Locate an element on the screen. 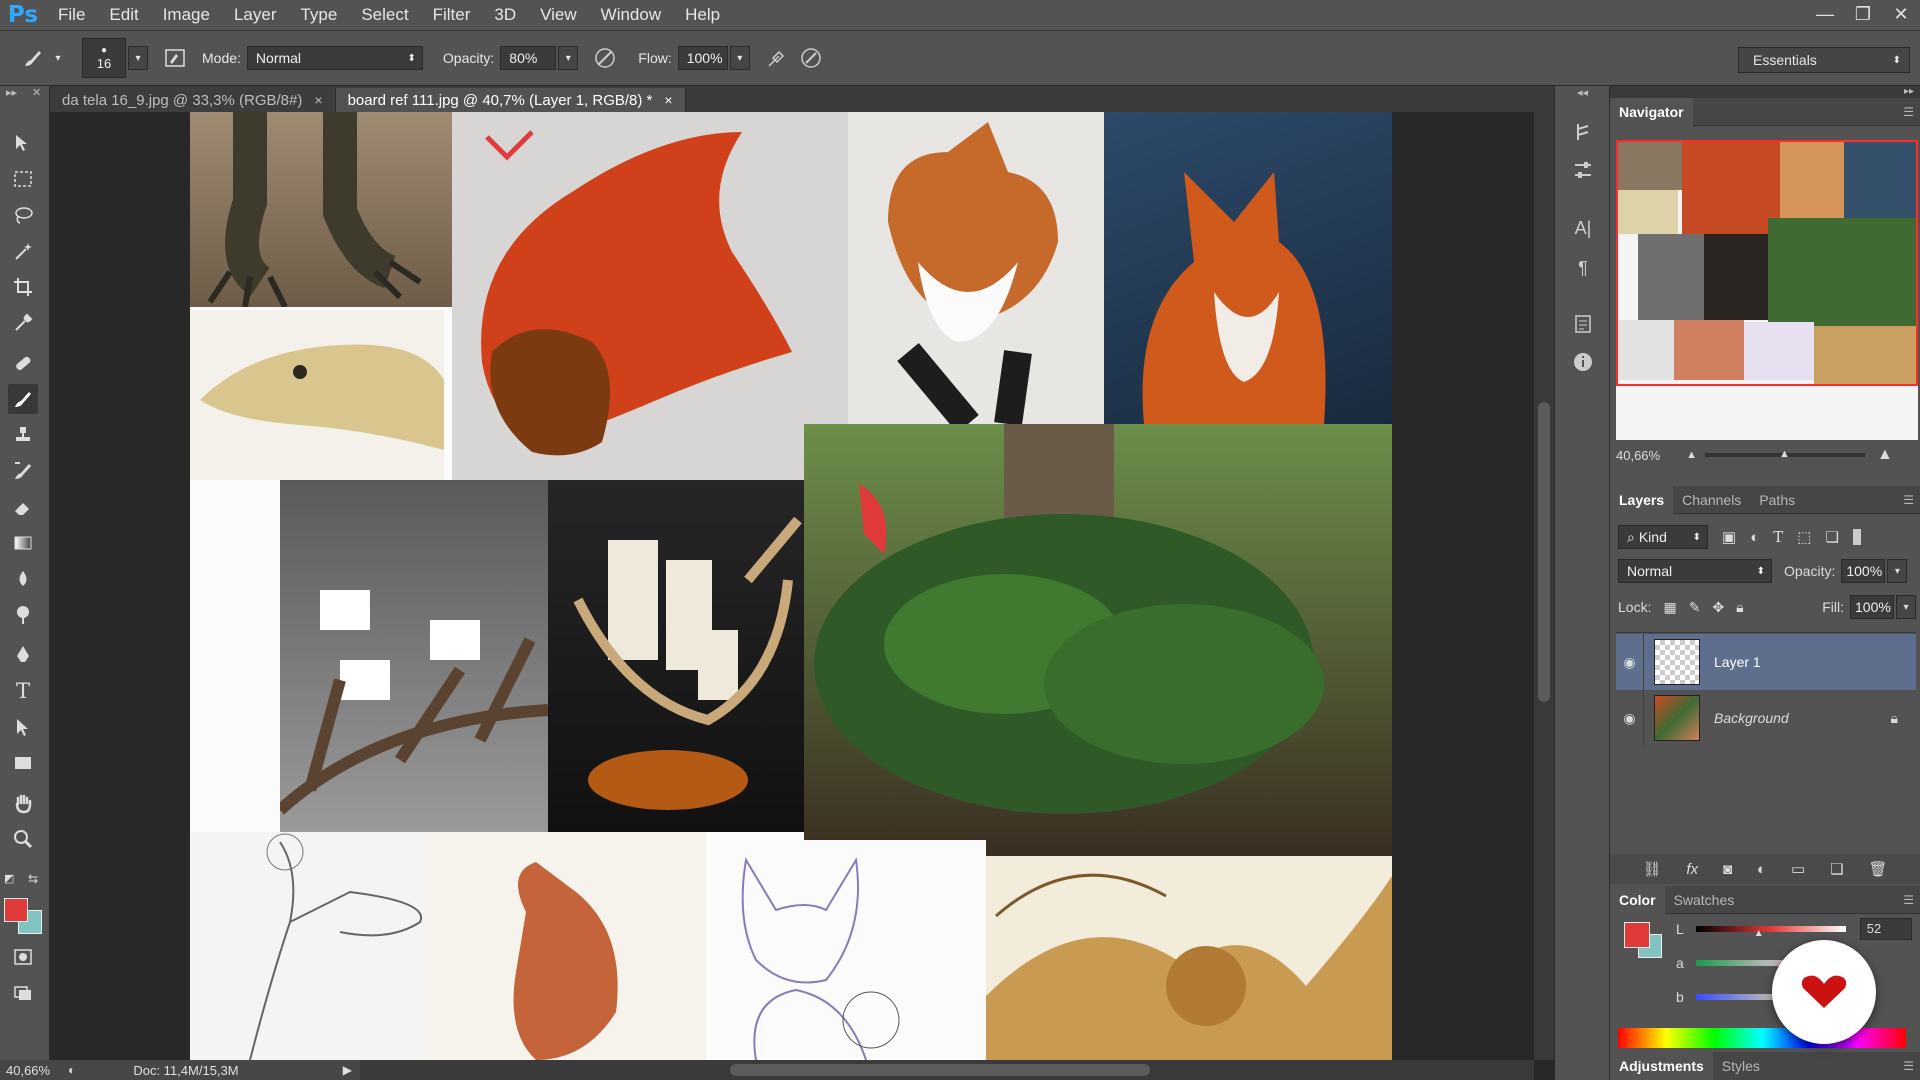 Image resolution: width=1920 pixels, height=1080 pixels. flow-dropdown: ▾ is located at coordinates (739, 58).